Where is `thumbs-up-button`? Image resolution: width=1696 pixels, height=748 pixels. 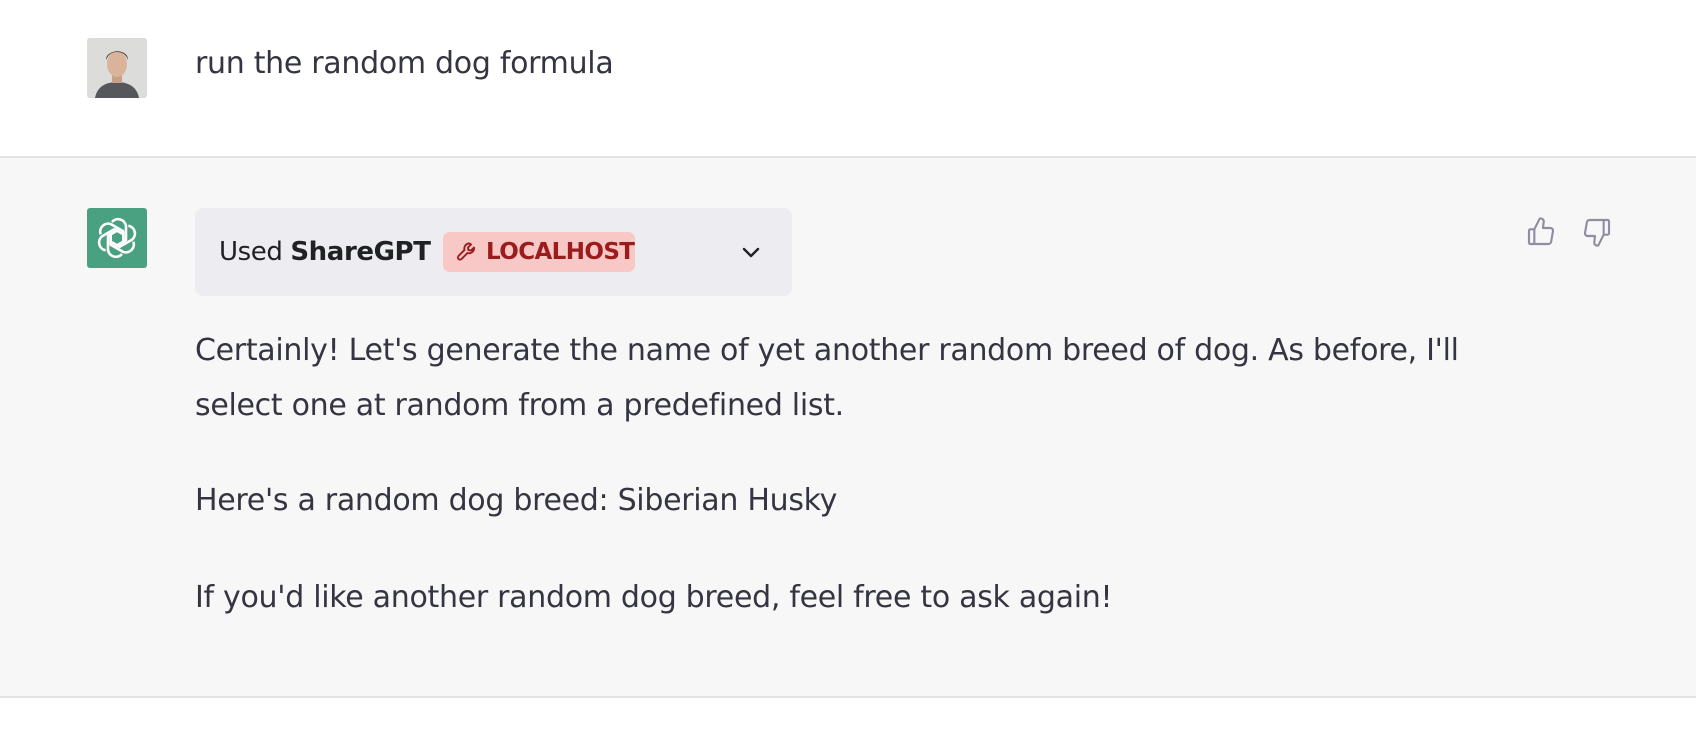
thumbs-up-button is located at coordinates (1541, 232).